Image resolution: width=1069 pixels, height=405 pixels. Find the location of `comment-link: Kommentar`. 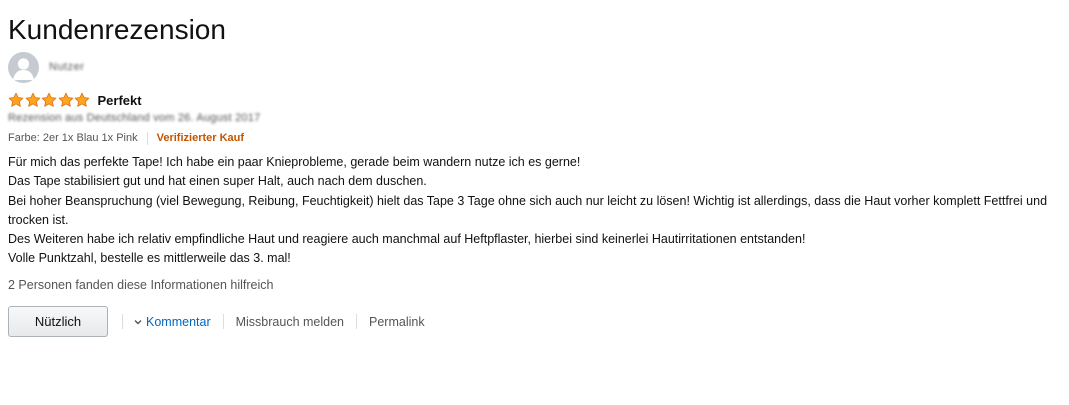

comment-link: Kommentar is located at coordinates (172, 322).